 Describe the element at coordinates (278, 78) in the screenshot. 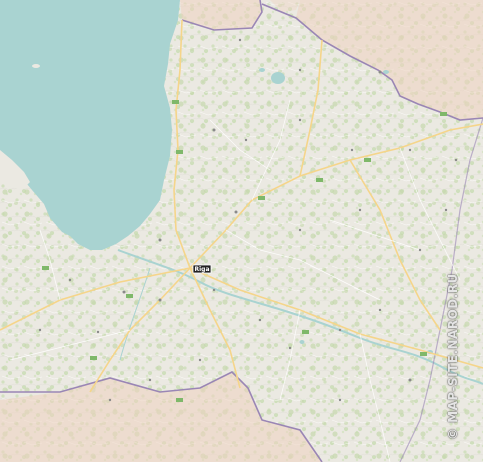

I see `lake` at that location.